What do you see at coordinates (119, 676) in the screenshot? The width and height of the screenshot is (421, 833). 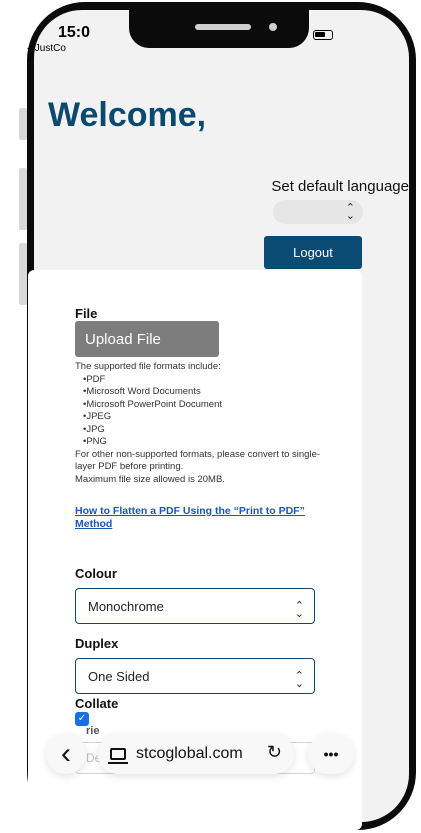 I see `duplex-value: One Sided` at bounding box center [119, 676].